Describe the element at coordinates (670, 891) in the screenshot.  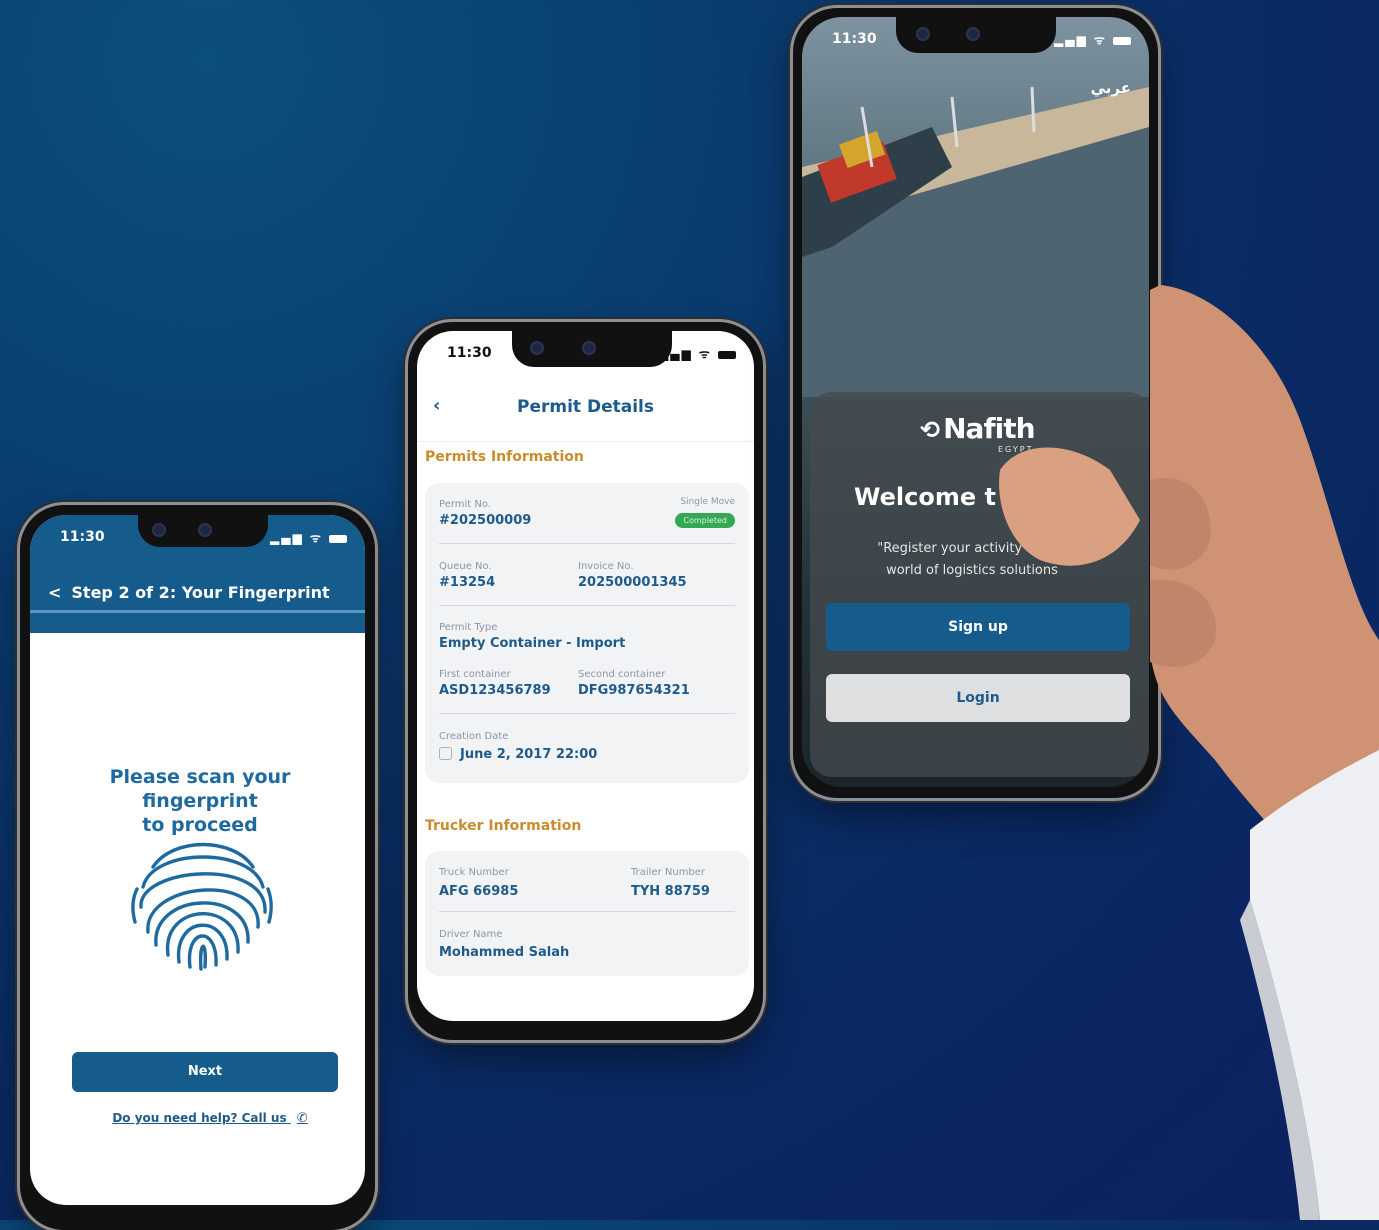
I see `trailer-number-value: TYH 88759` at that location.